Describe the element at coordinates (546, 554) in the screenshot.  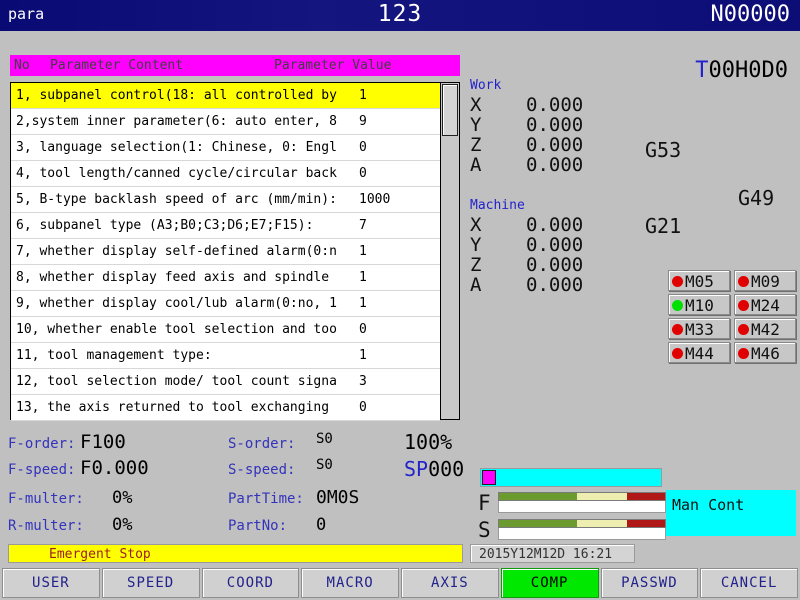
I see `datetime-text: 2015Y12M12D 16:21` at that location.